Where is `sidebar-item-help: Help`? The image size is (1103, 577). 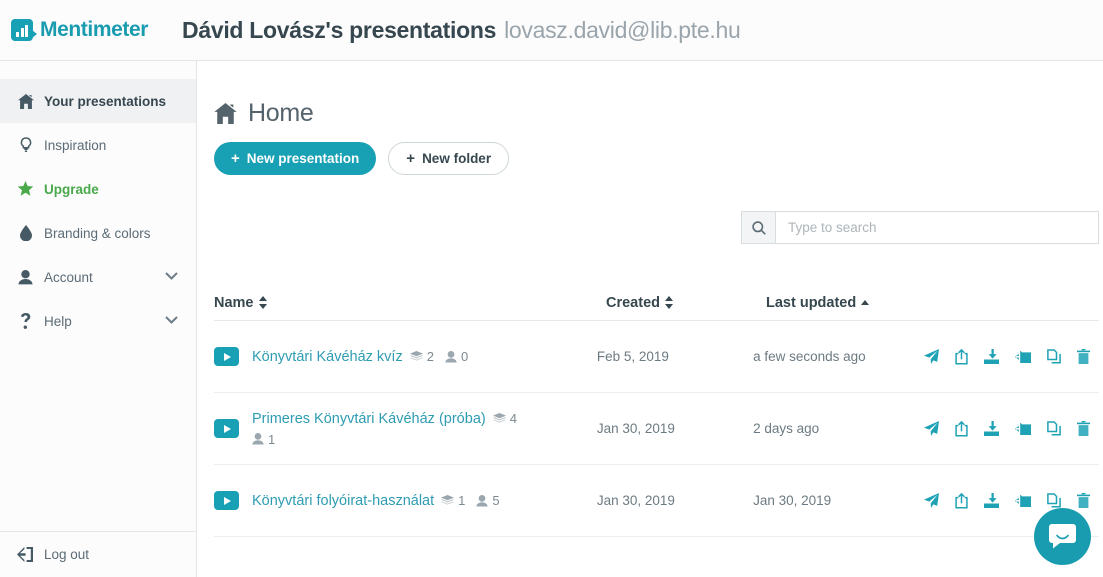 sidebar-item-help: Help is located at coordinates (98, 321).